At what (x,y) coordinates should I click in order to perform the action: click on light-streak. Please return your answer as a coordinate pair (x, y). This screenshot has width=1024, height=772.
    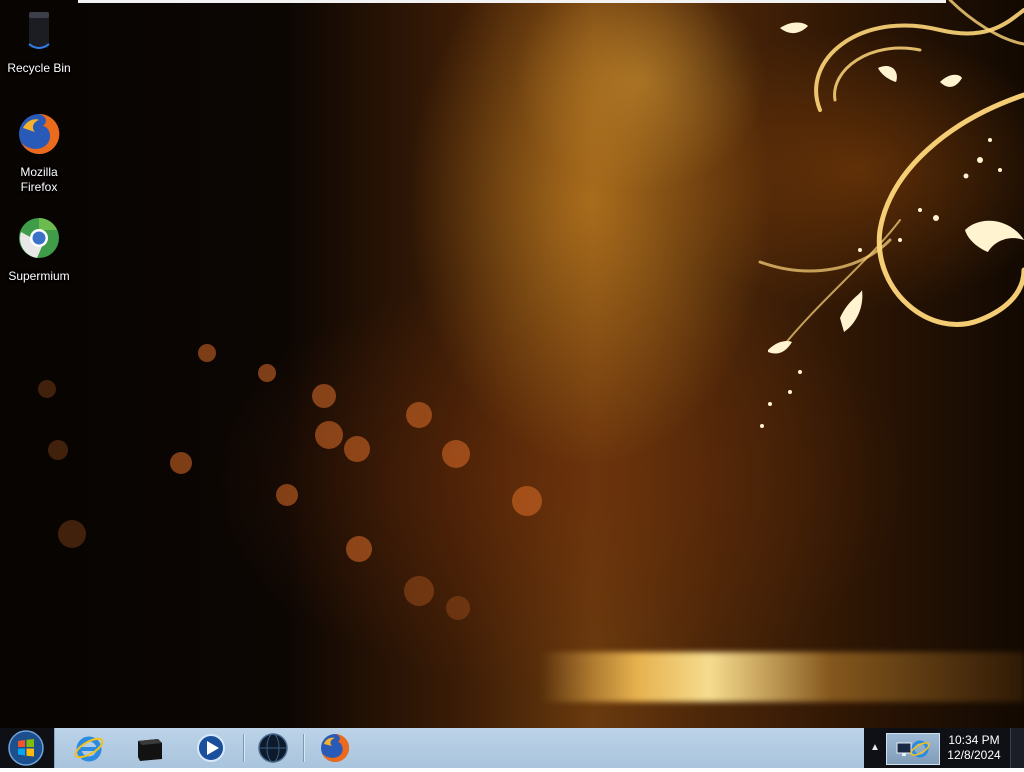
    Looking at the image, I should click on (782, 677).